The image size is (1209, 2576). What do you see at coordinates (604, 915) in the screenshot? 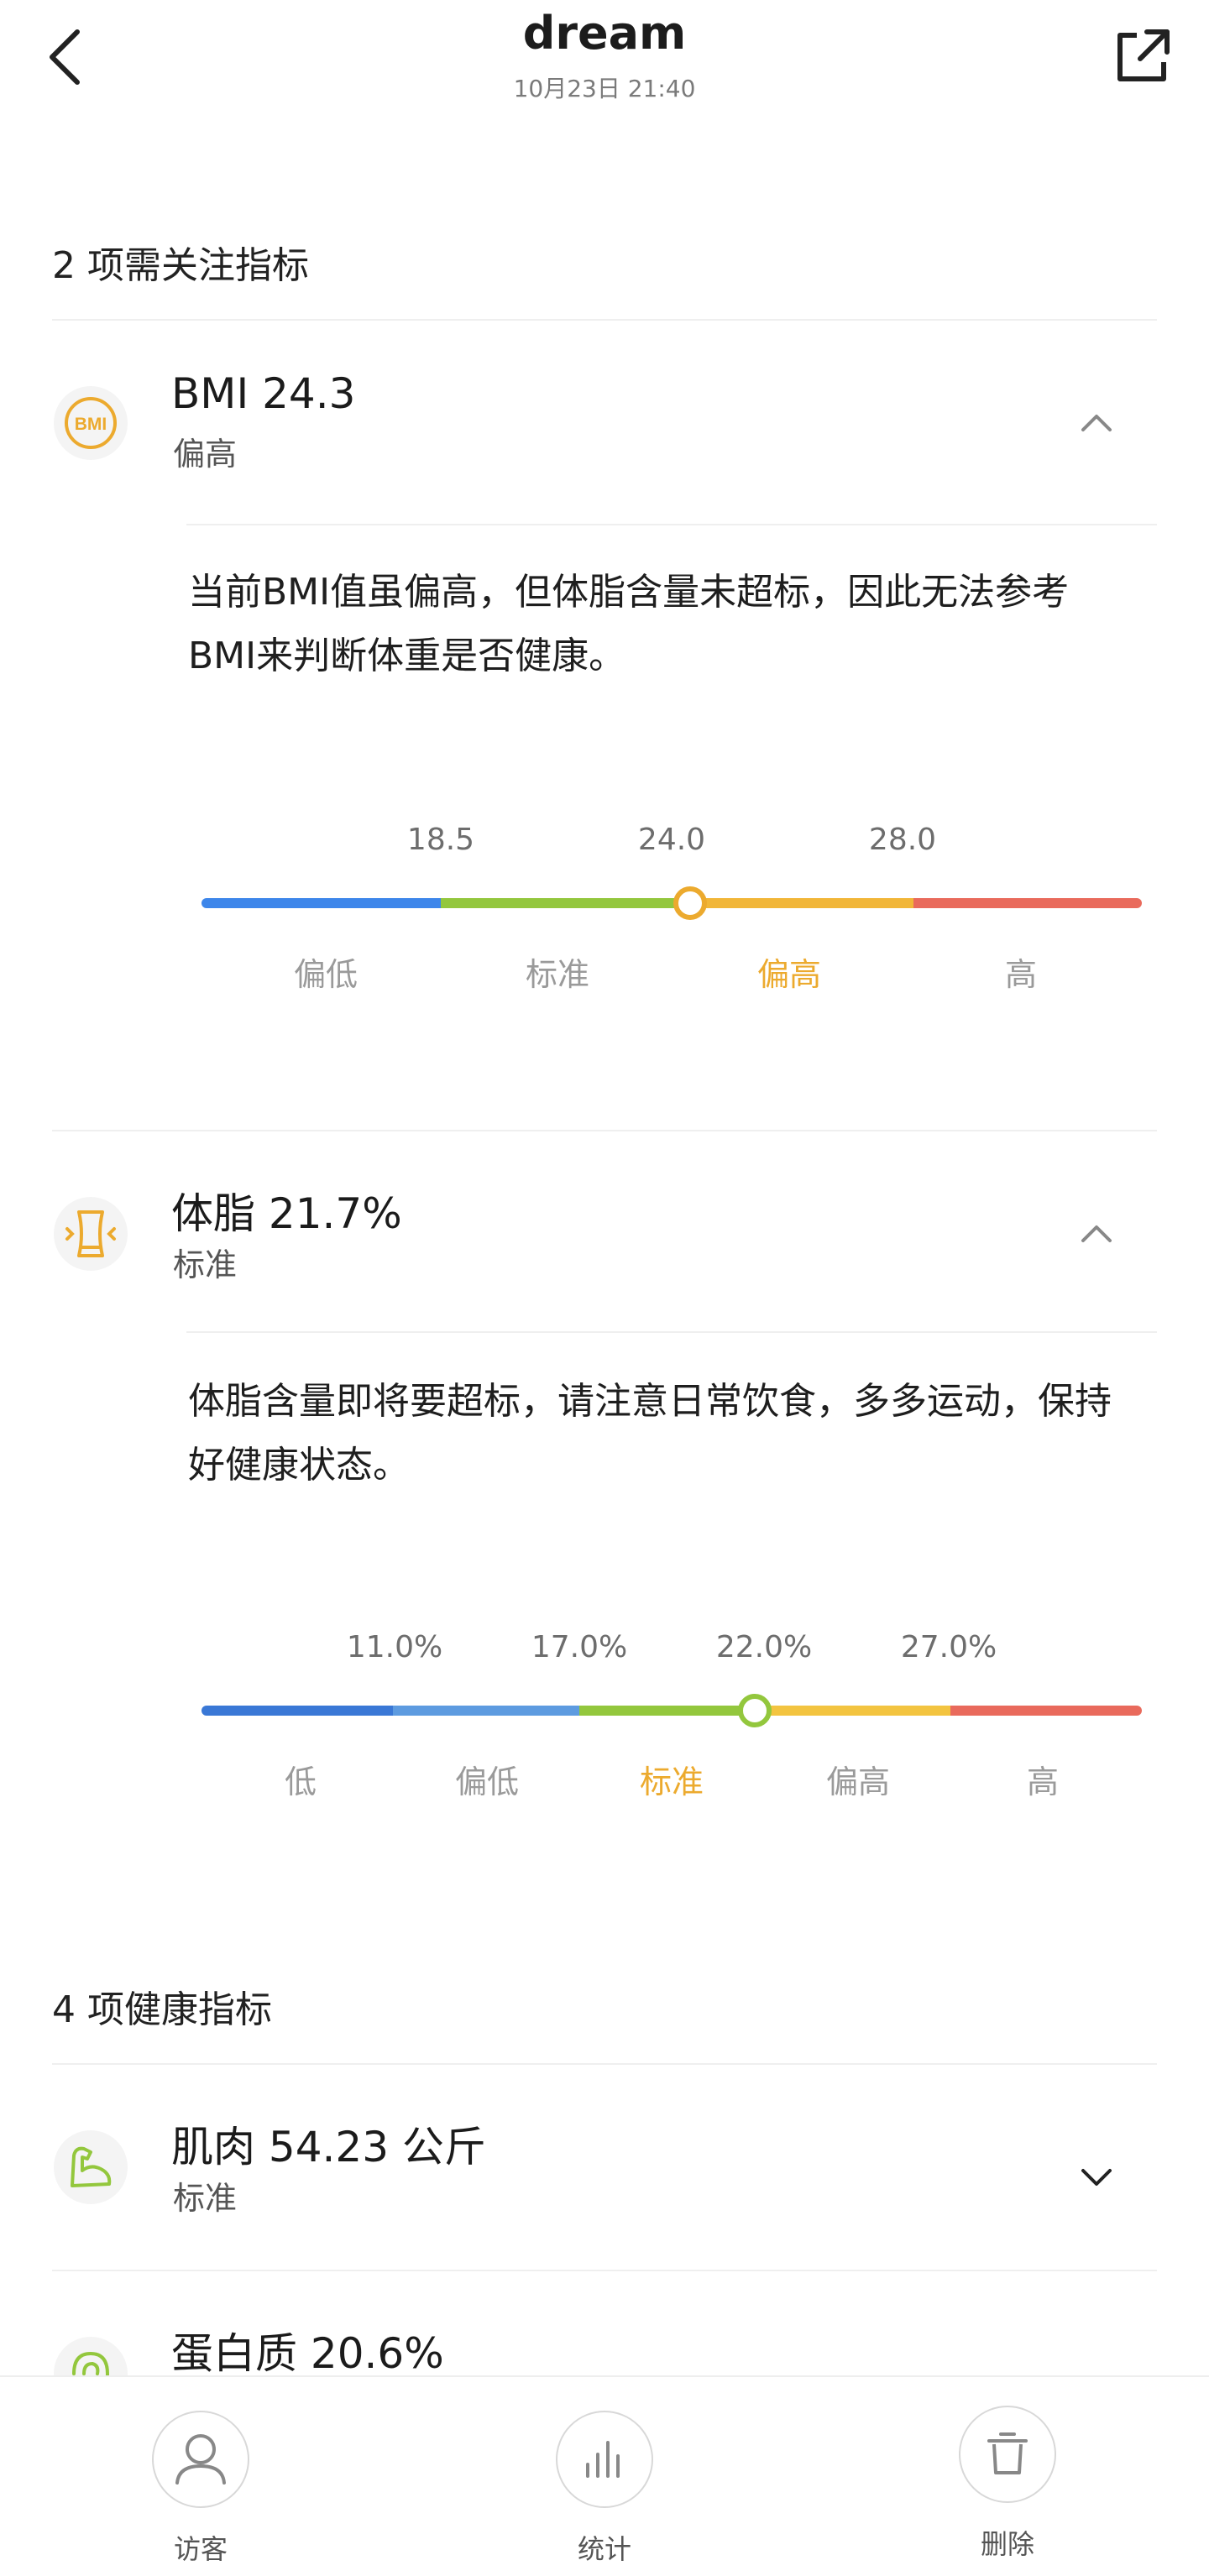
I see `bmi-scale: 18.5 24.0 28.0 偏低 标准 偏高 高` at bounding box center [604, 915].